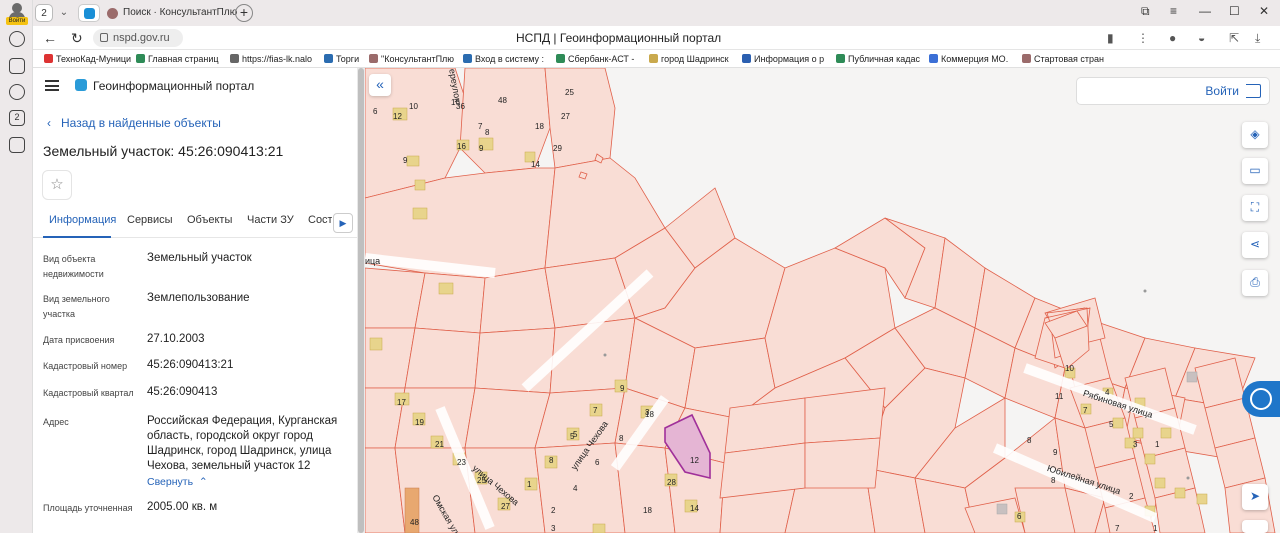 The image size is (1280, 533). I want to click on share-icon: ⋖, so click(1255, 245).